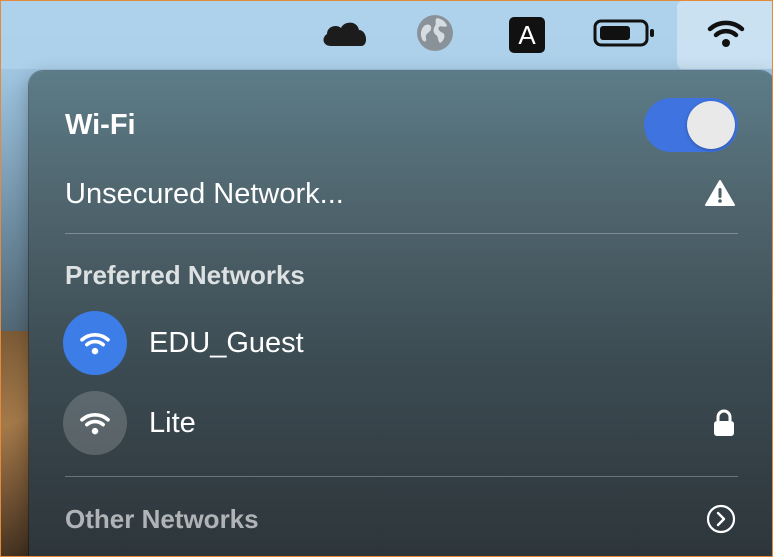  I want to click on wifi-toggle-knob, so click(711, 125).